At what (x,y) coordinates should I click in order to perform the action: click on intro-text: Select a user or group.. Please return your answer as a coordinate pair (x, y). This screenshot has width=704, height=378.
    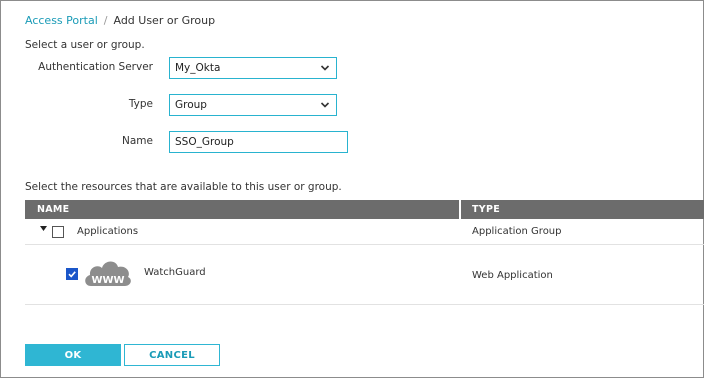
    Looking at the image, I should click on (85, 45).